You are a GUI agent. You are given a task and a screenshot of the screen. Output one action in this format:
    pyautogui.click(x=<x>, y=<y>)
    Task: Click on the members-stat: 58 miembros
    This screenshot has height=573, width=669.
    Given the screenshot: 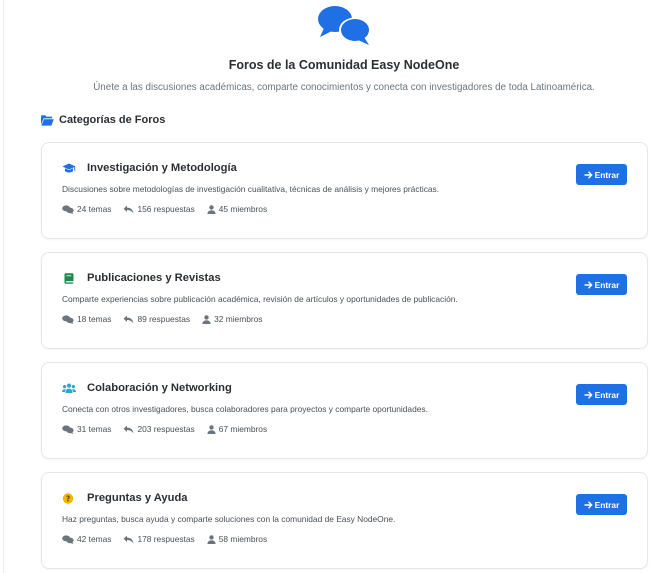 What is the action you would take?
    pyautogui.click(x=237, y=539)
    